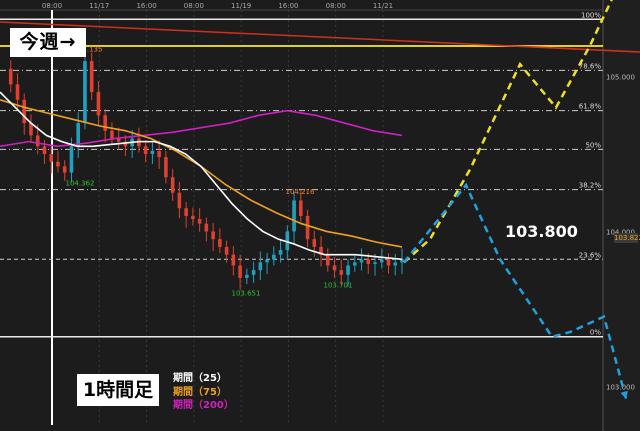 The height and width of the screenshot is (431, 640). I want to click on high-low-label: 104.362, so click(80, 183).